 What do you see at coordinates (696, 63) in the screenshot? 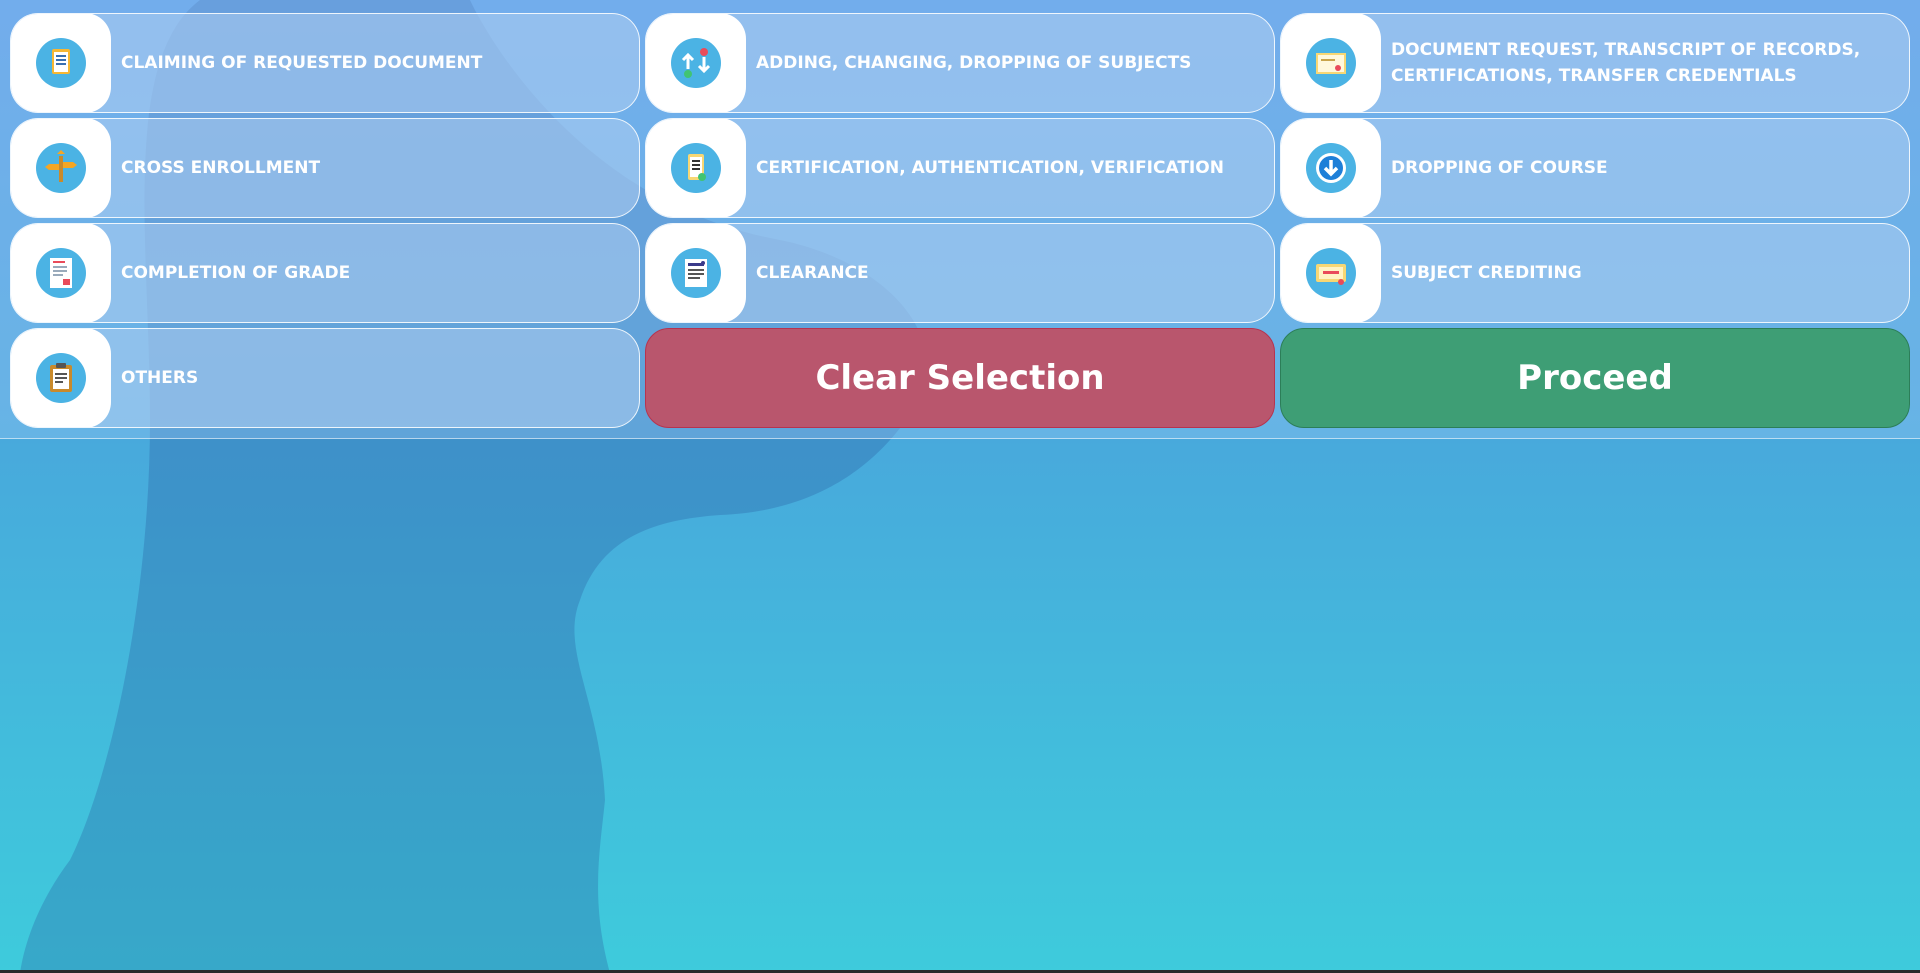
I see `swap-arrows-icon` at bounding box center [696, 63].